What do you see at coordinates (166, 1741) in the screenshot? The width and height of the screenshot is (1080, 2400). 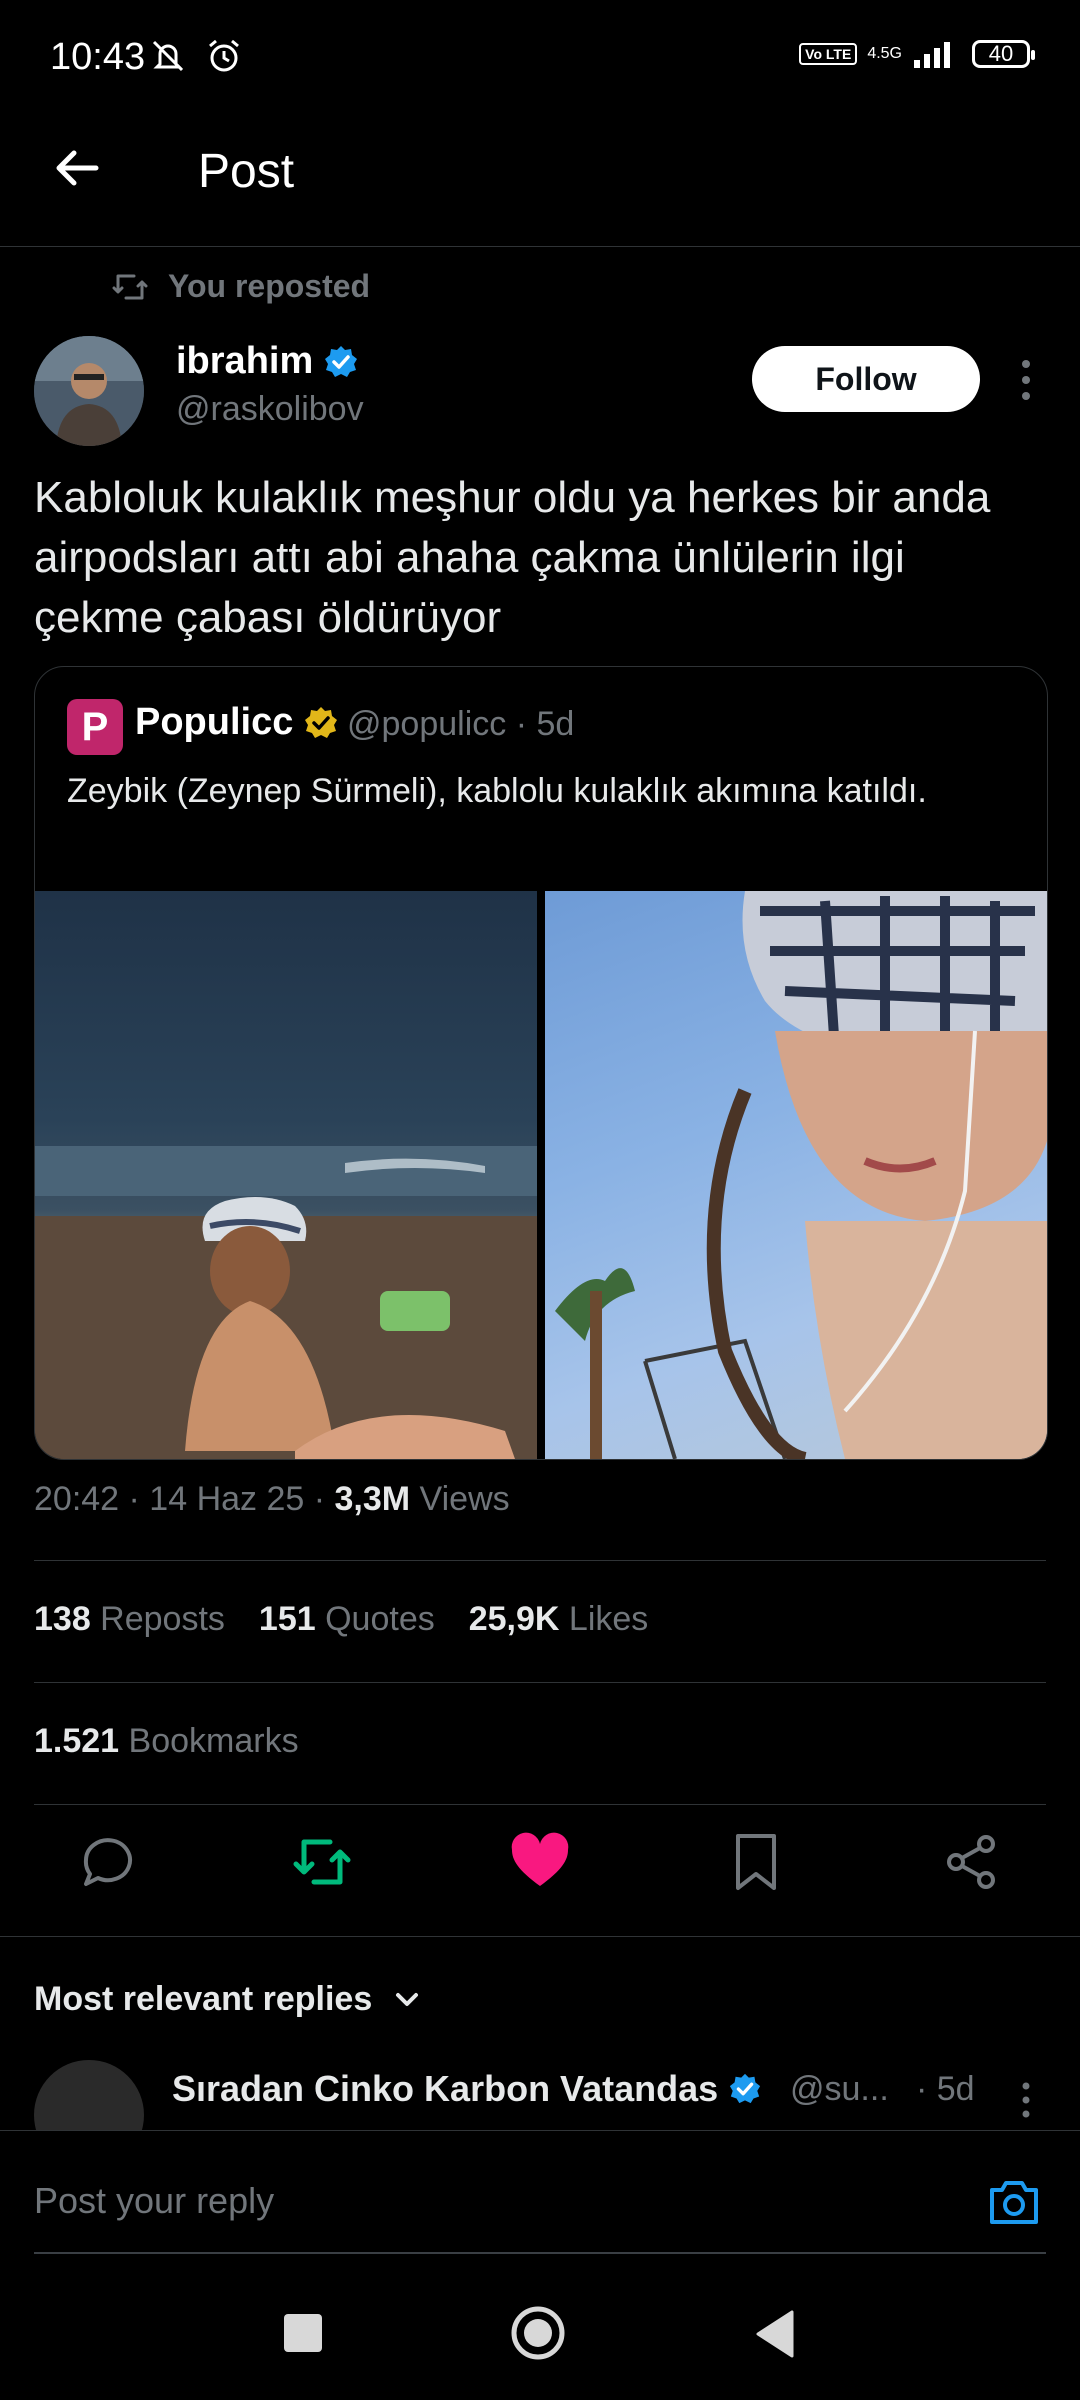 I see `bookmarks-stat: 1.521 Bookmarks` at bounding box center [166, 1741].